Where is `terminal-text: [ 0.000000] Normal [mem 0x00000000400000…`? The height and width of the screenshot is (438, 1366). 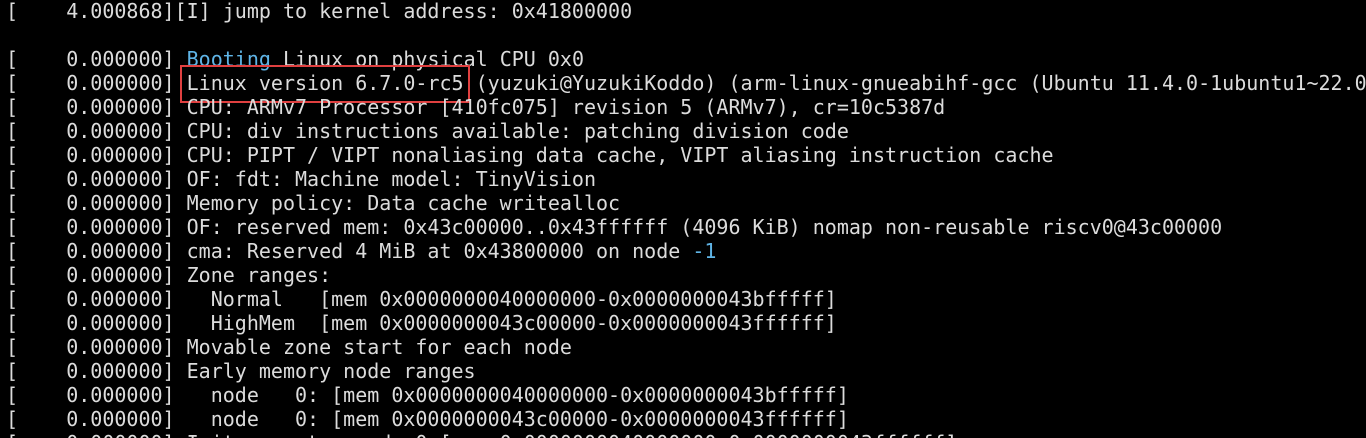 terminal-text: [ 0.000000] Normal [mem 0x00000000400000… is located at coordinates (421, 299).